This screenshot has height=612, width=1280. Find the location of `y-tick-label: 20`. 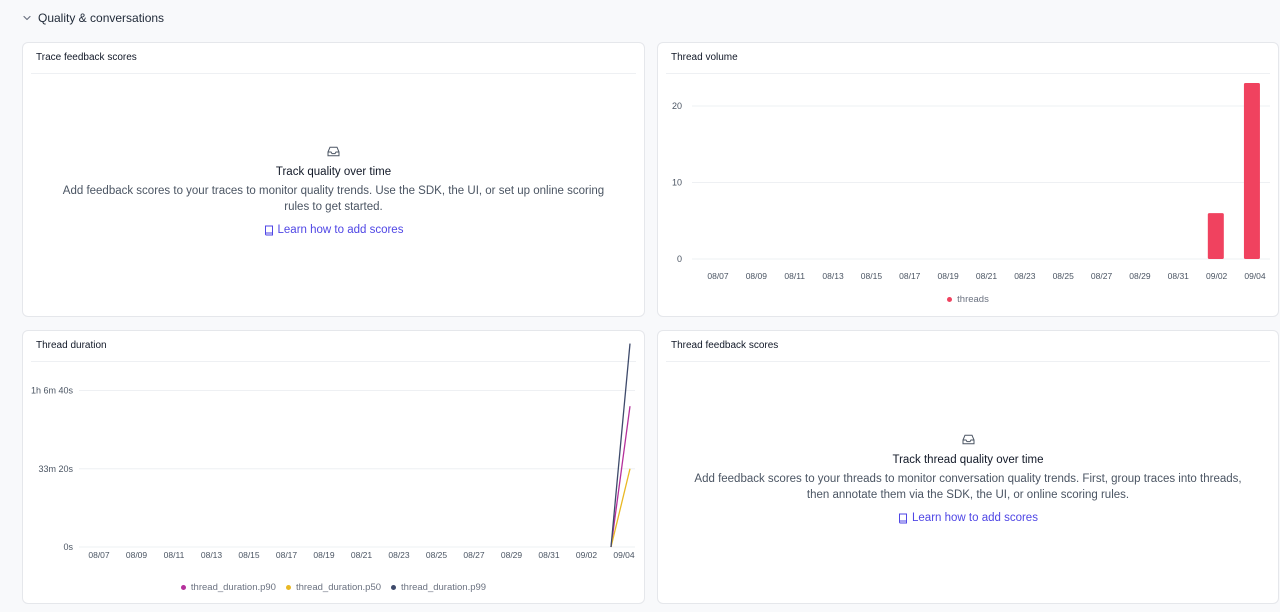

y-tick-label: 20 is located at coordinates (677, 106).